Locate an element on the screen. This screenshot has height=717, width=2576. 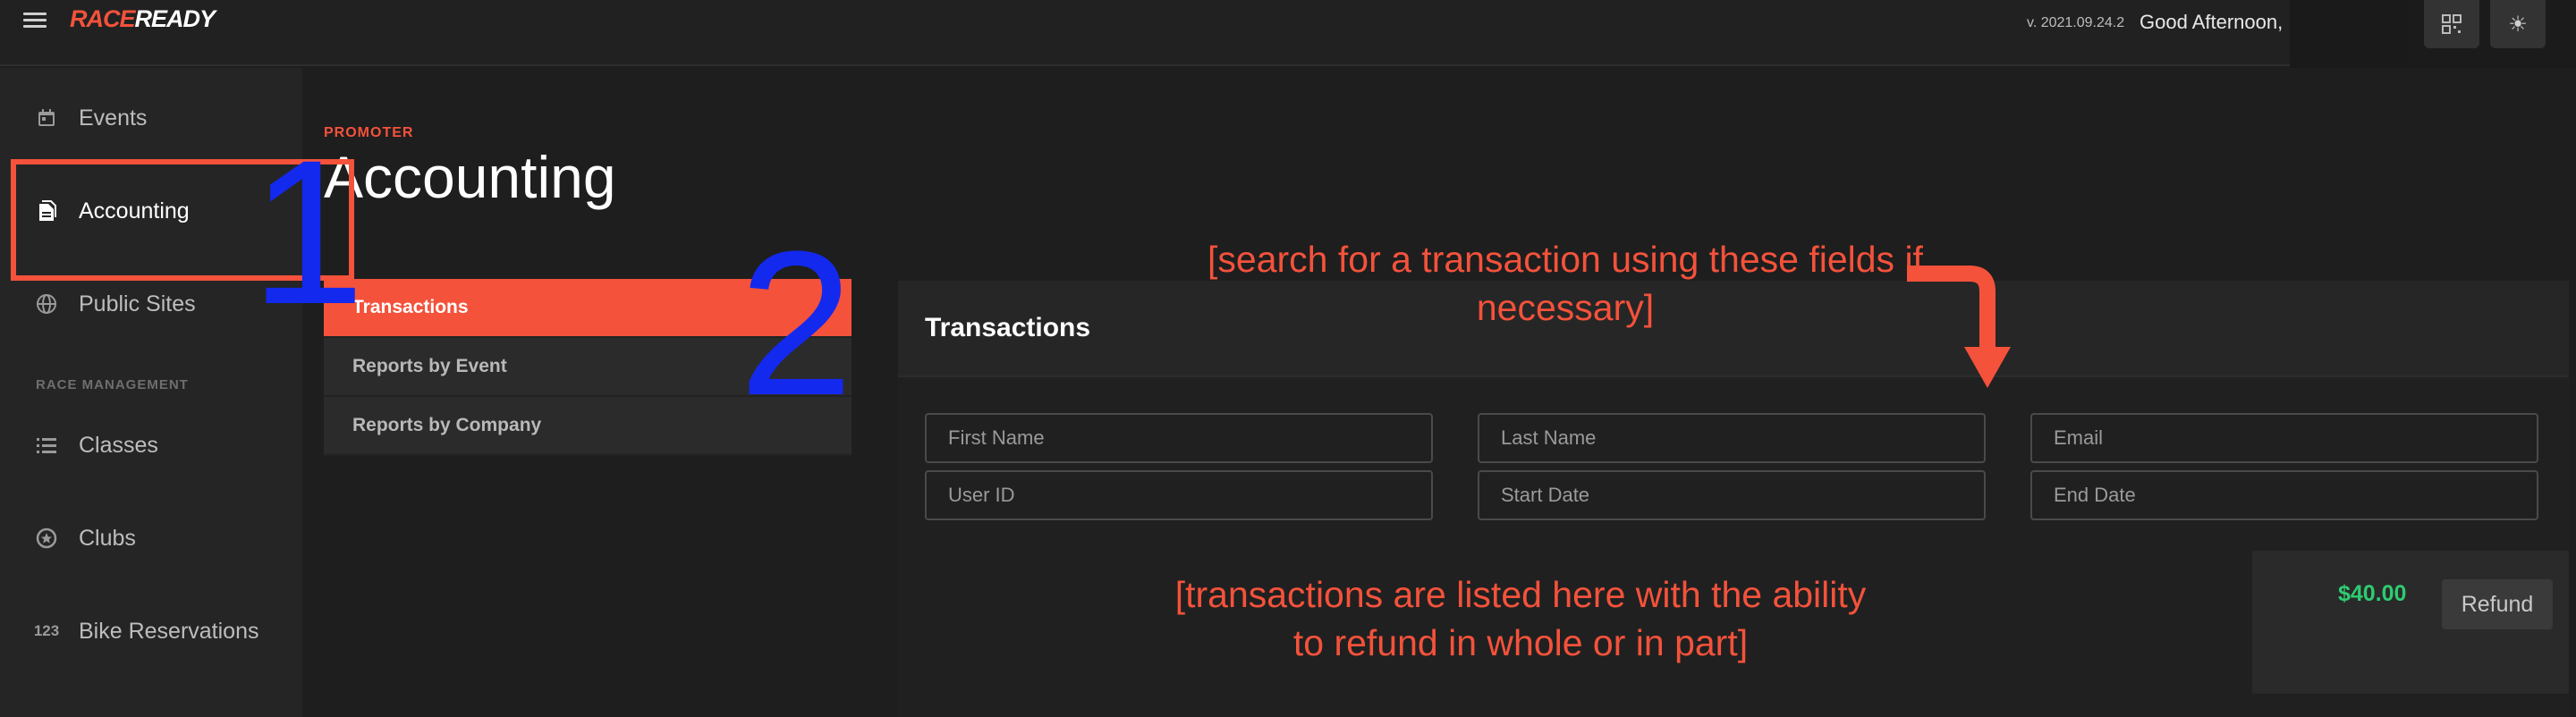
qr-code-icon is located at coordinates (2452, 24).